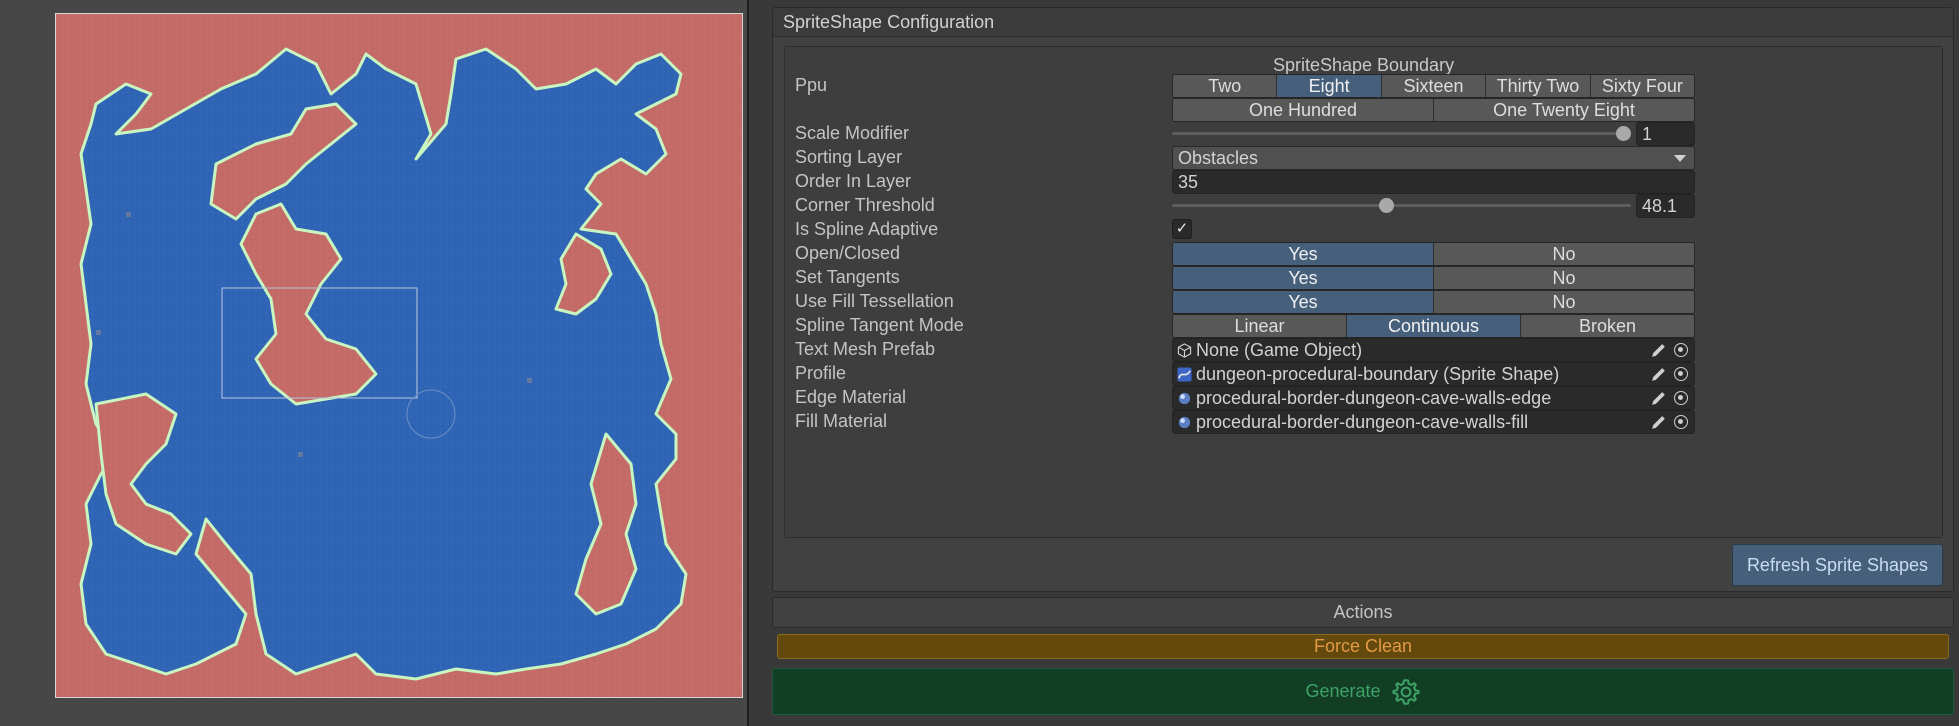 The height and width of the screenshot is (726, 1959). What do you see at coordinates (851, 397) in the screenshot?
I see `edge-material-label: Edge Material` at bounding box center [851, 397].